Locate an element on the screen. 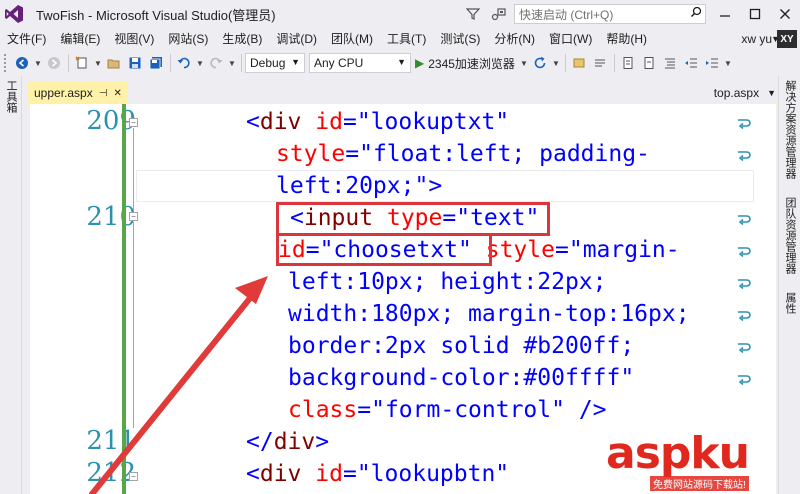  solution-configuration-select: Debug ▼ is located at coordinates (275, 63).